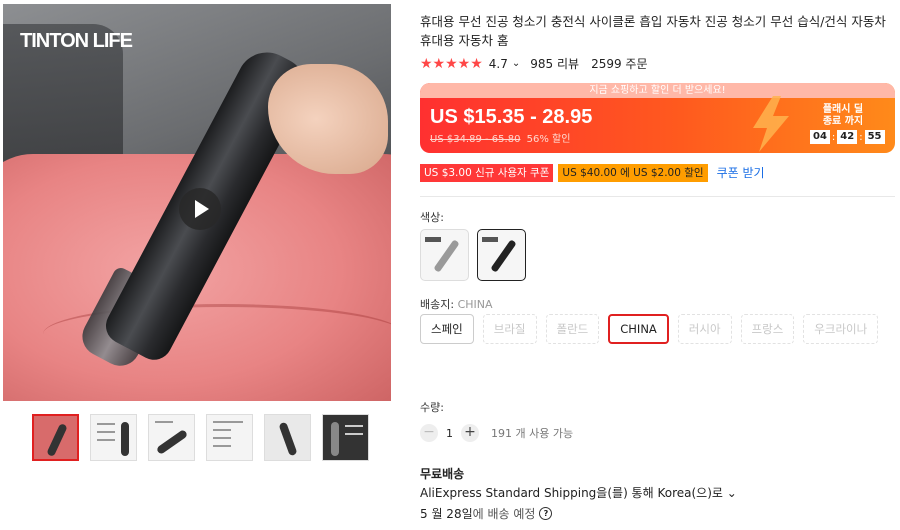  What do you see at coordinates (516, 63) in the screenshot?
I see `chevron-down-icon: ⌄` at bounding box center [516, 63].